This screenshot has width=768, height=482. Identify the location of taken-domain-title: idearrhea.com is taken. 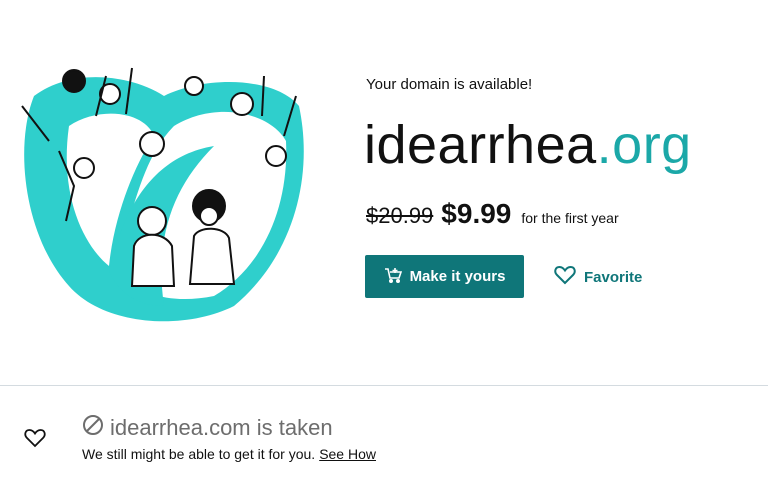
(207, 428).